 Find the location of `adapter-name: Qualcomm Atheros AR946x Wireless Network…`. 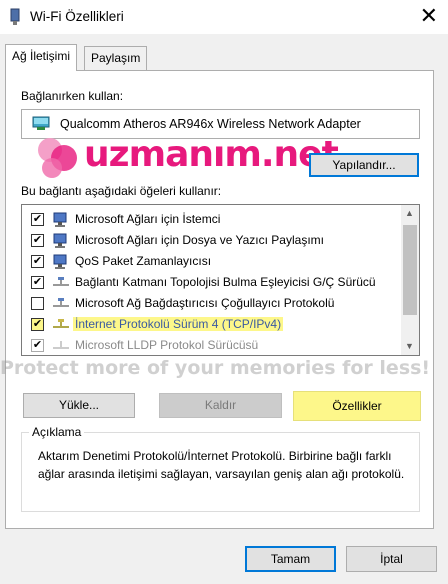

adapter-name: Qualcomm Atheros AR946x Wireless Network… is located at coordinates (210, 124).